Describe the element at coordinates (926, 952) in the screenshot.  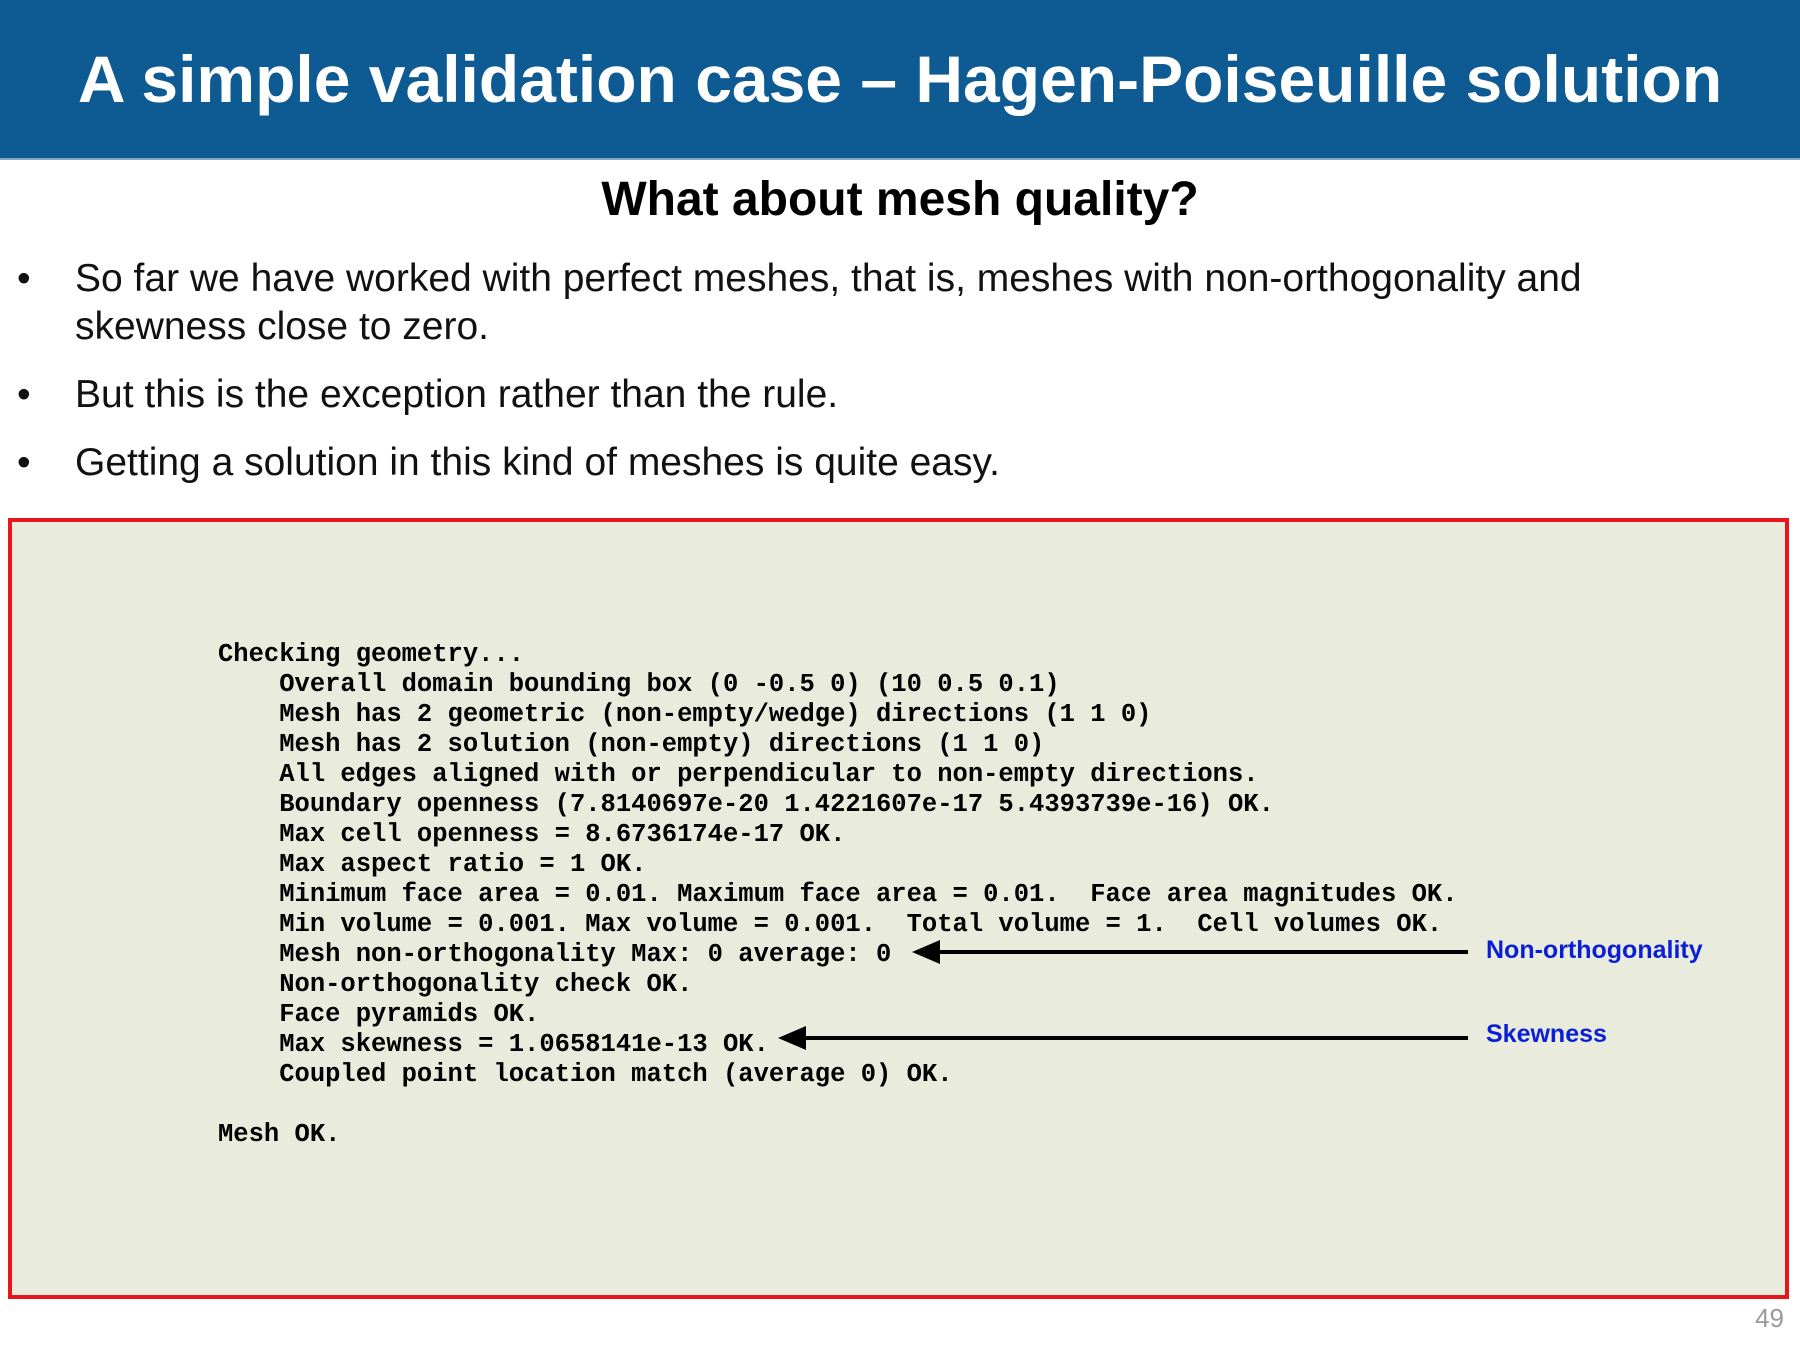
I see `non-orthogonality-arrowhead` at that location.